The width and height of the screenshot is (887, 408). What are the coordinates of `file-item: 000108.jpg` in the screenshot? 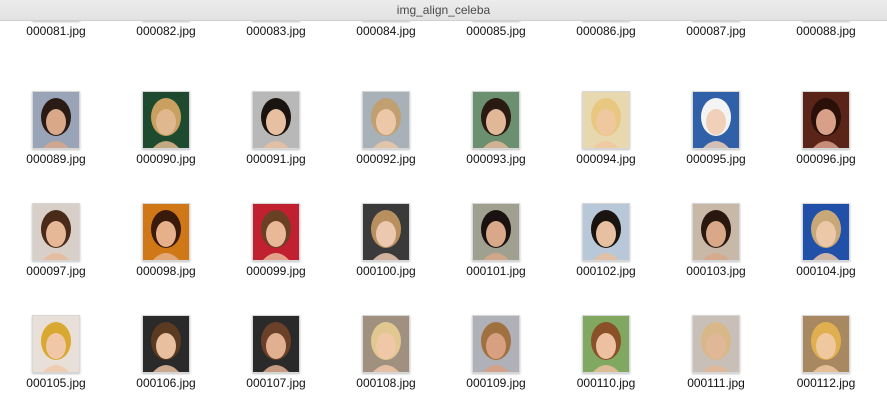 It's located at (386, 360).